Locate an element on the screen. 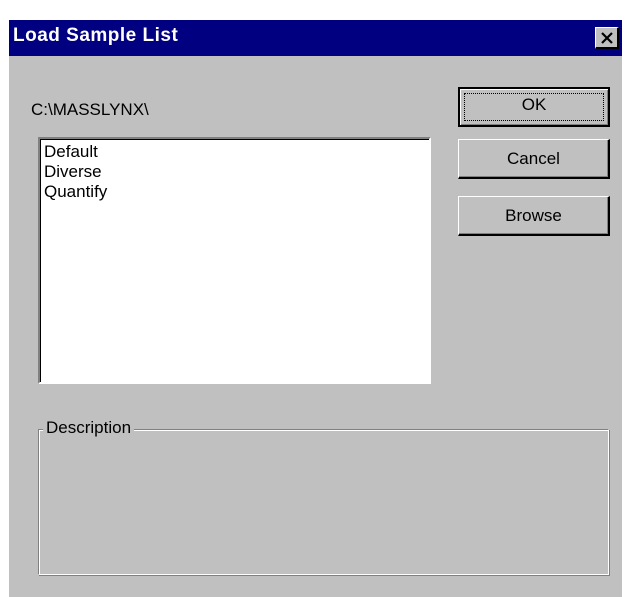 Image resolution: width=626 pixels, height=597 pixels. dialog-title: Load Sample List is located at coordinates (96, 35).